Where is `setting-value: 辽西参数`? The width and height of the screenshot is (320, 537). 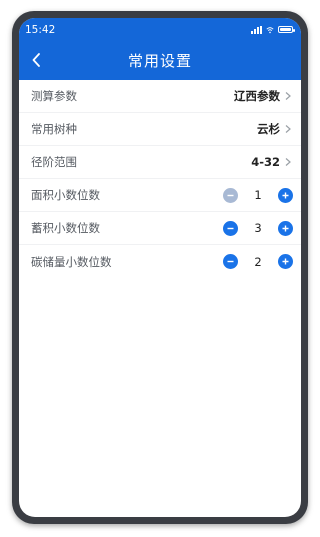 setting-value: 辽西参数 is located at coordinates (257, 96).